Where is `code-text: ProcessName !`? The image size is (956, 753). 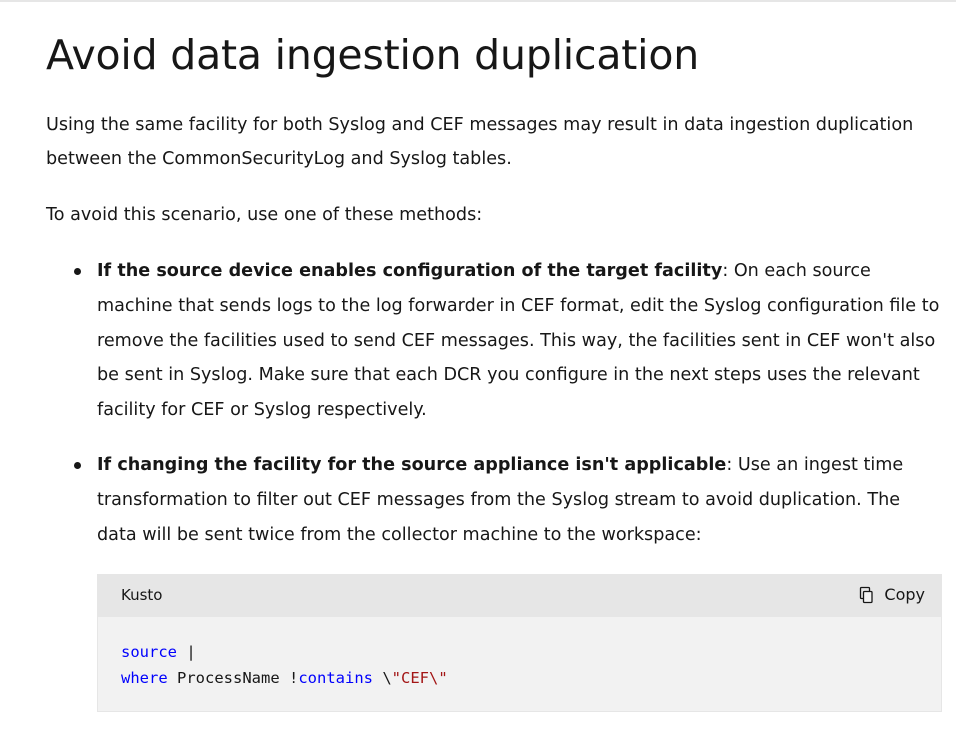
code-text: ProcessName ! is located at coordinates (233, 678).